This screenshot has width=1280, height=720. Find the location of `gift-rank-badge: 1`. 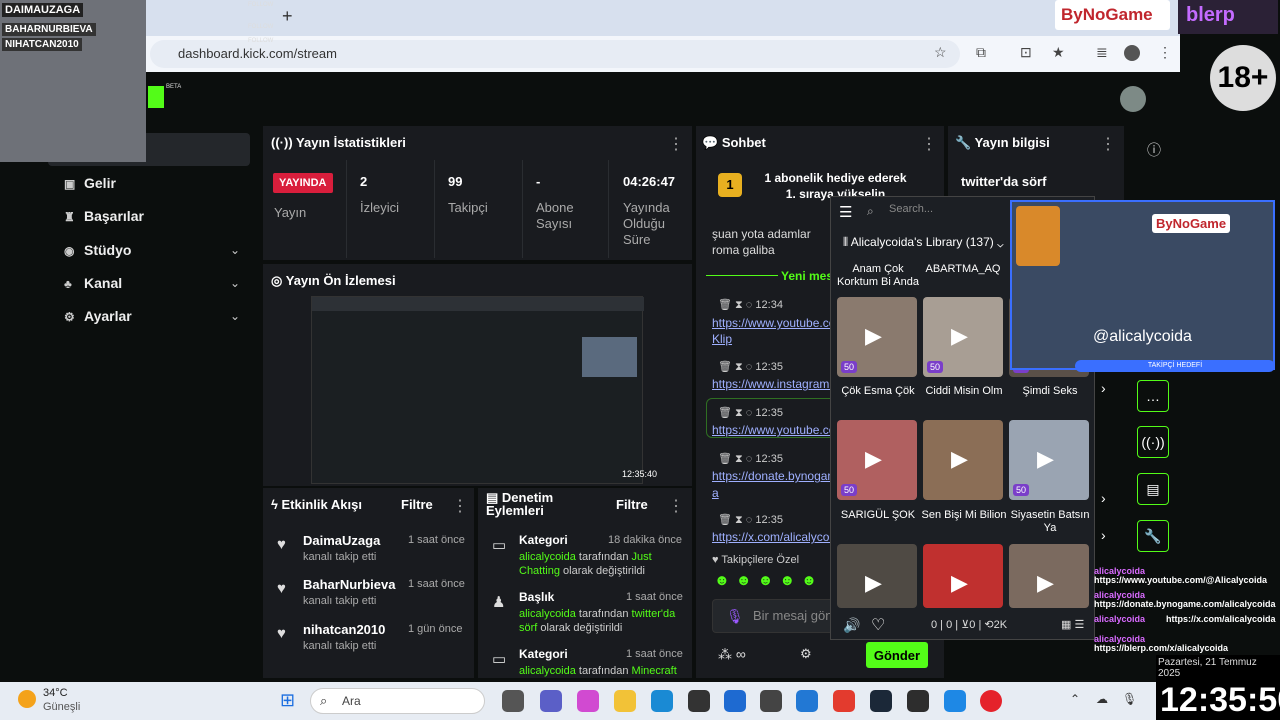

gift-rank-badge: 1 is located at coordinates (730, 185).